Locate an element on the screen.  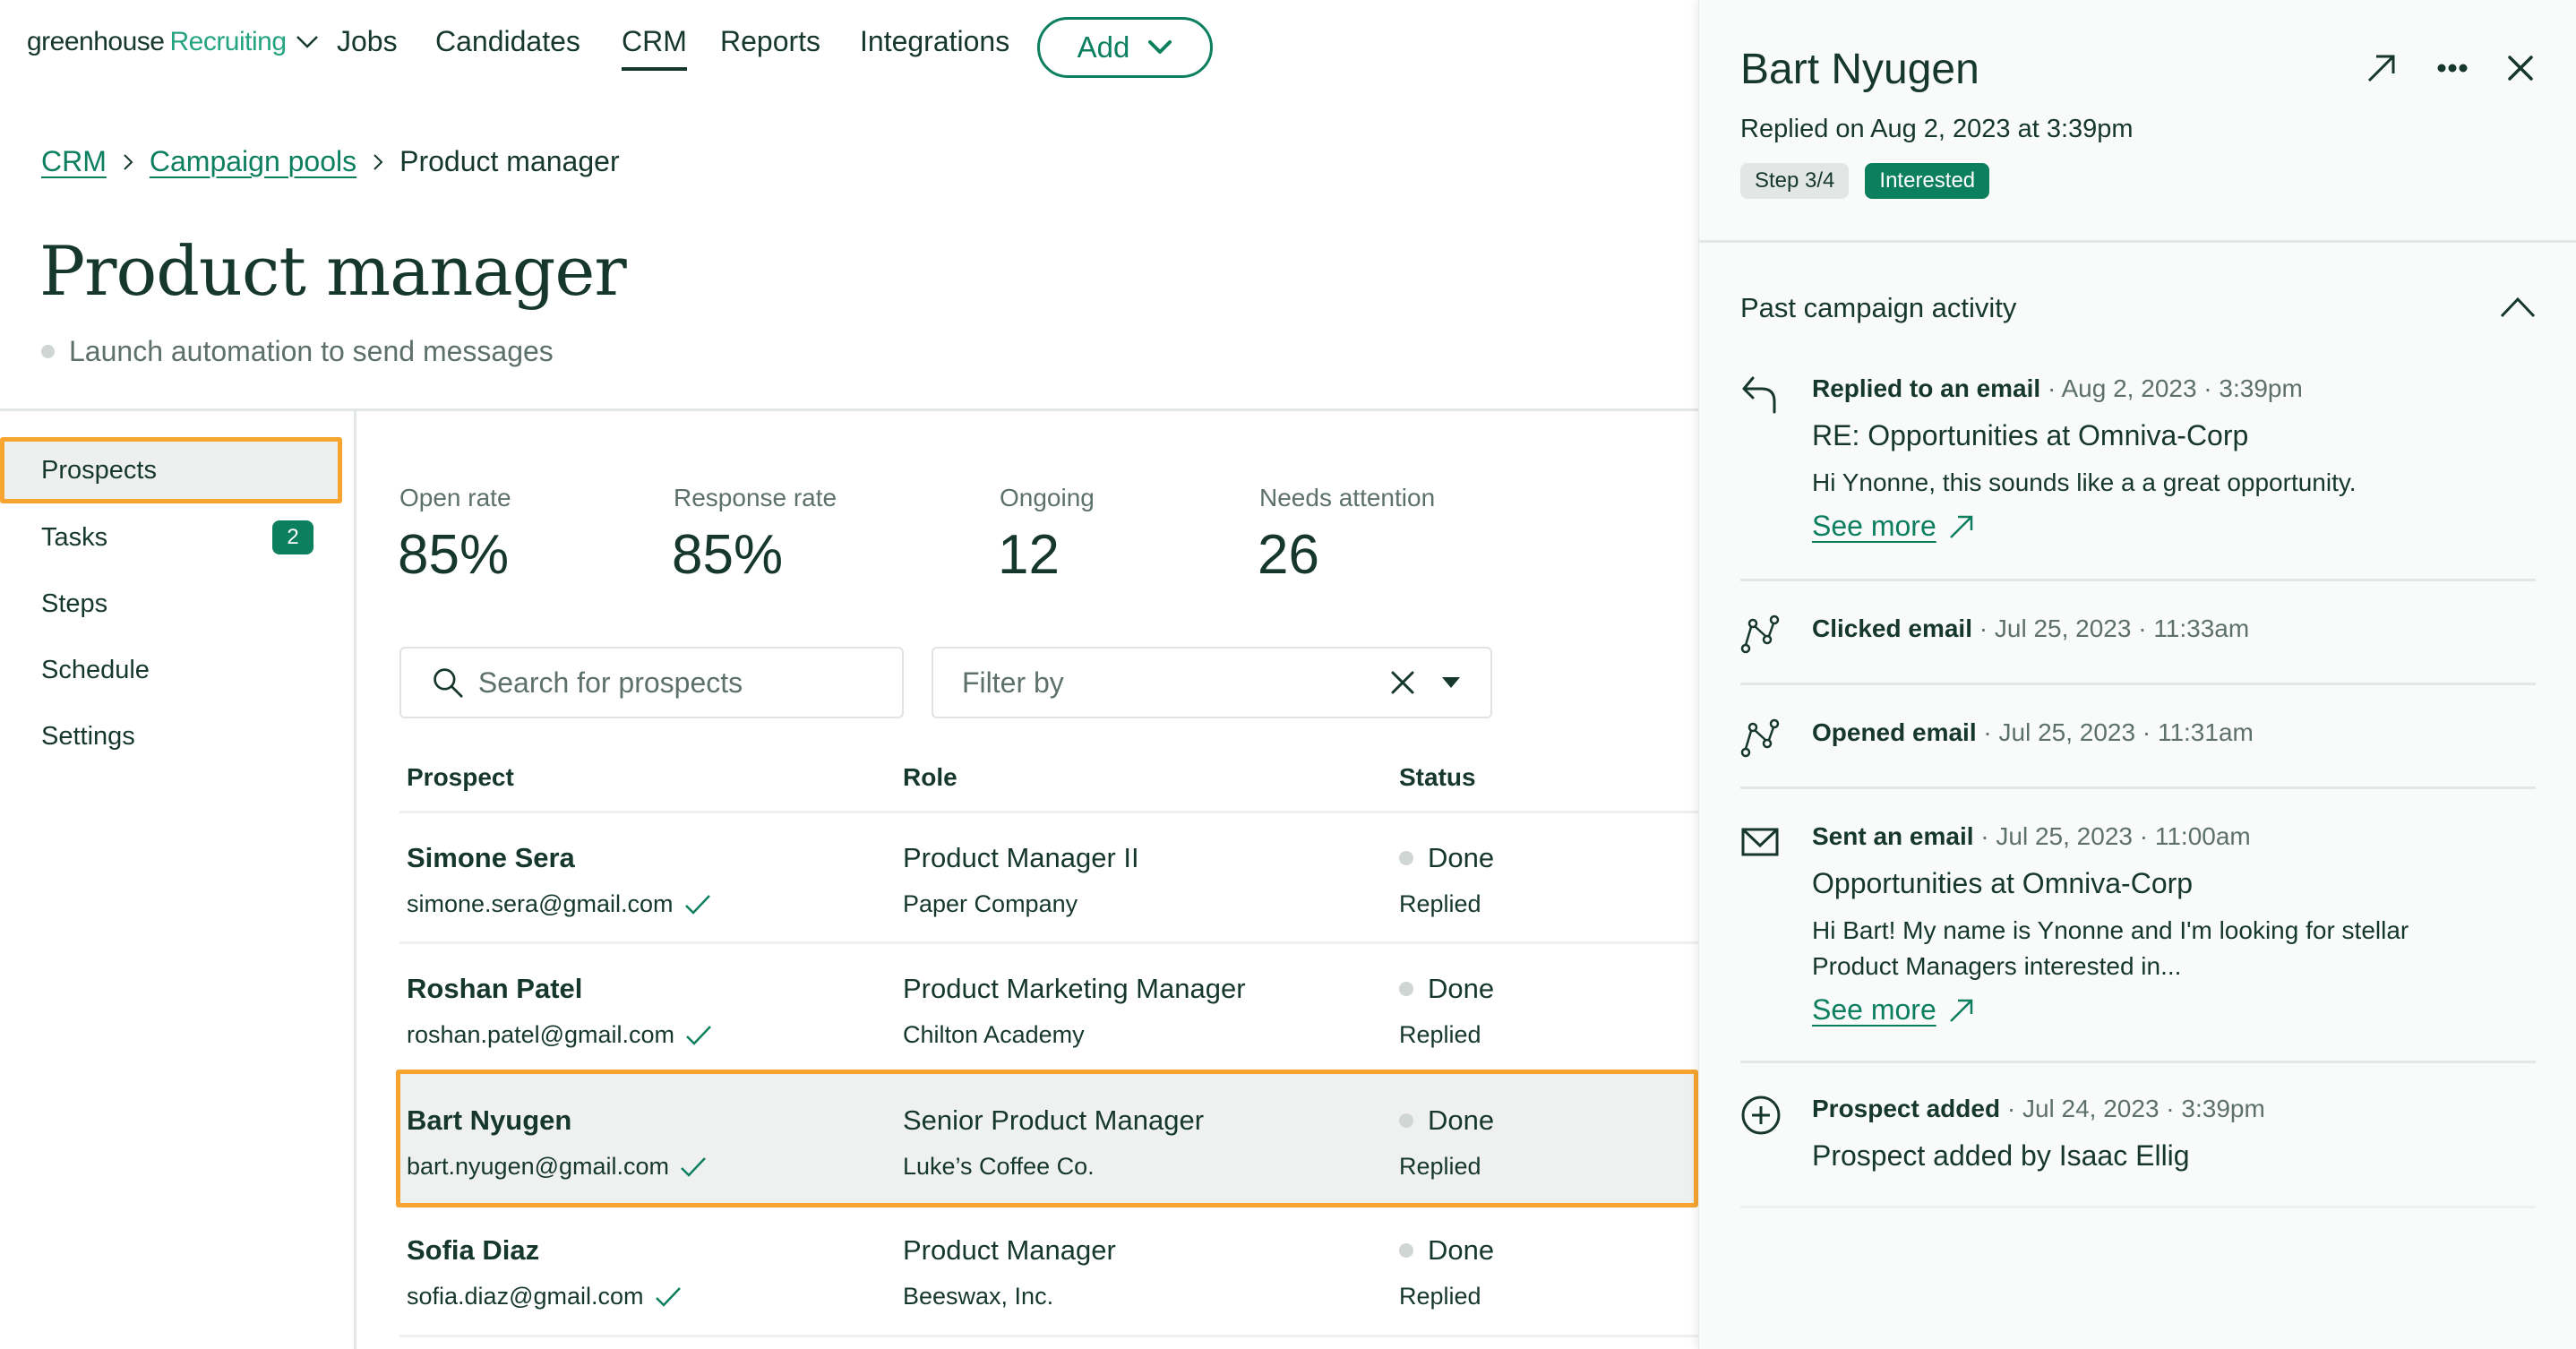
sidebar-item-schedule: Schedule is located at coordinates (171, 670).